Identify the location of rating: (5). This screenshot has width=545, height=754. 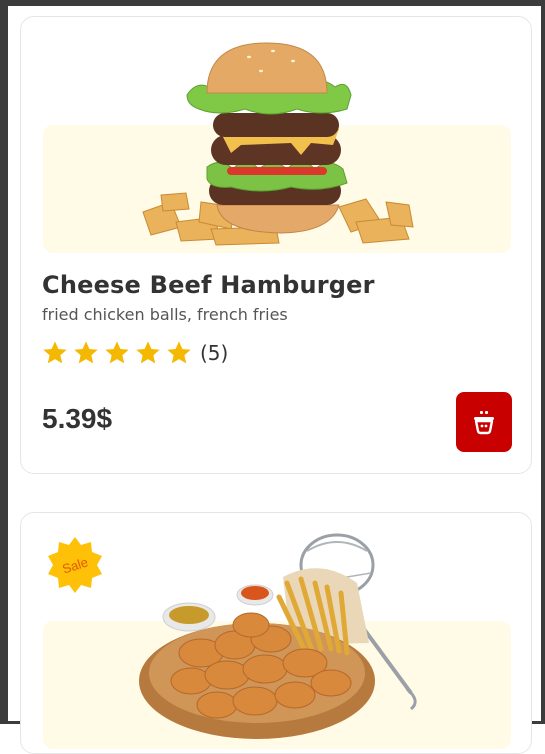
(134, 353).